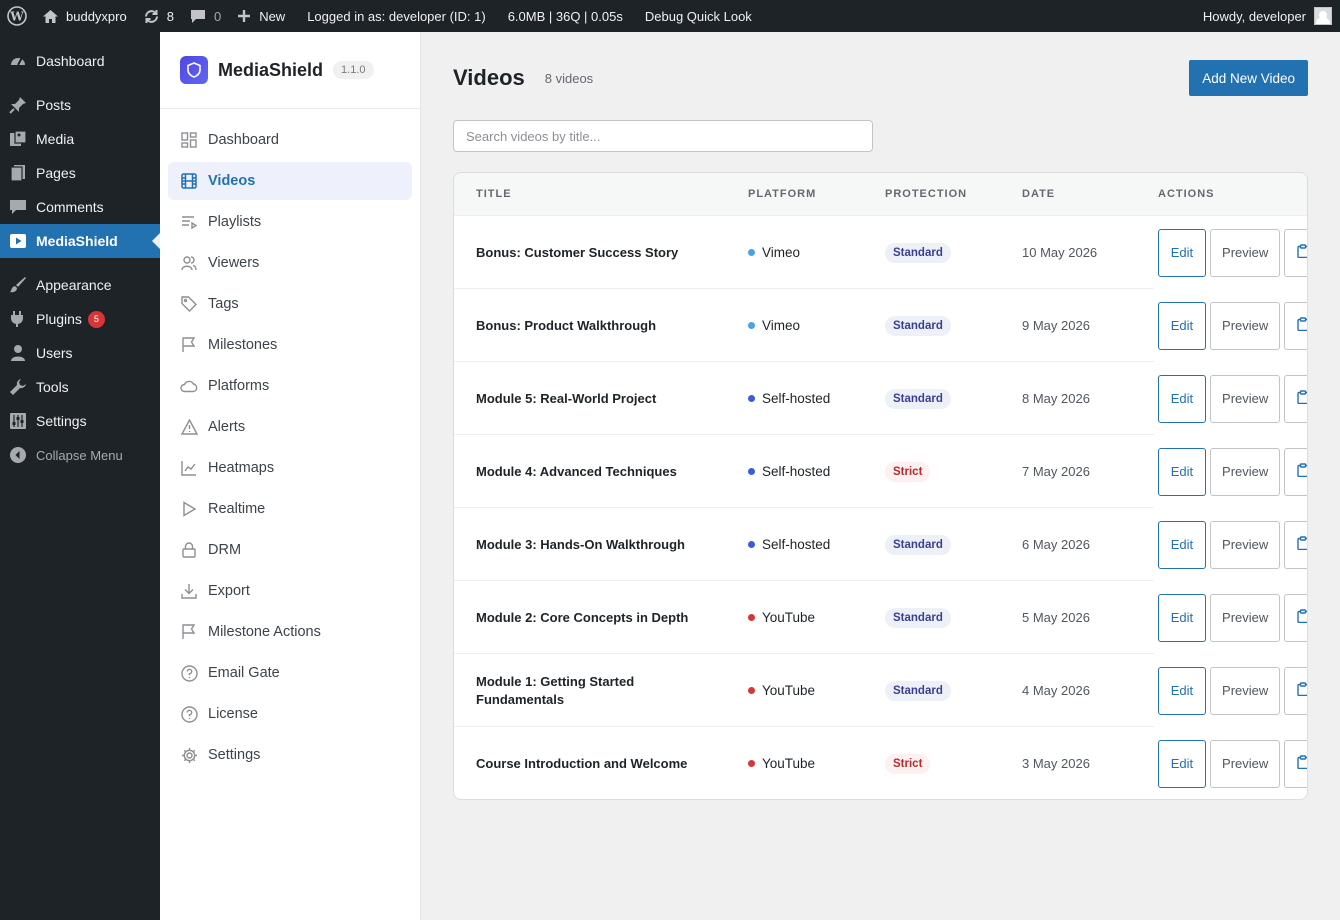 The width and height of the screenshot is (1340, 920). What do you see at coordinates (926, 194) in the screenshot?
I see `column-header-protection: PROTECTION` at bounding box center [926, 194].